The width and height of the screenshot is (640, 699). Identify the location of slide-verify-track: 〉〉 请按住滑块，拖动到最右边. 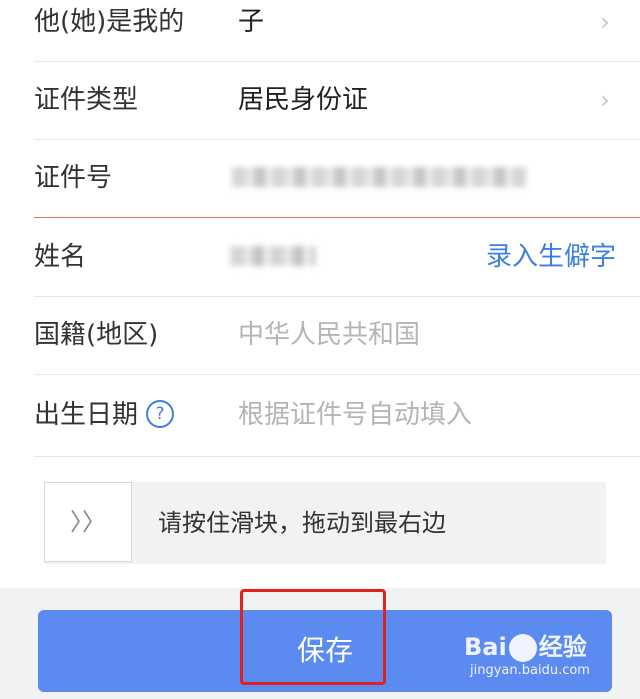
(325, 523).